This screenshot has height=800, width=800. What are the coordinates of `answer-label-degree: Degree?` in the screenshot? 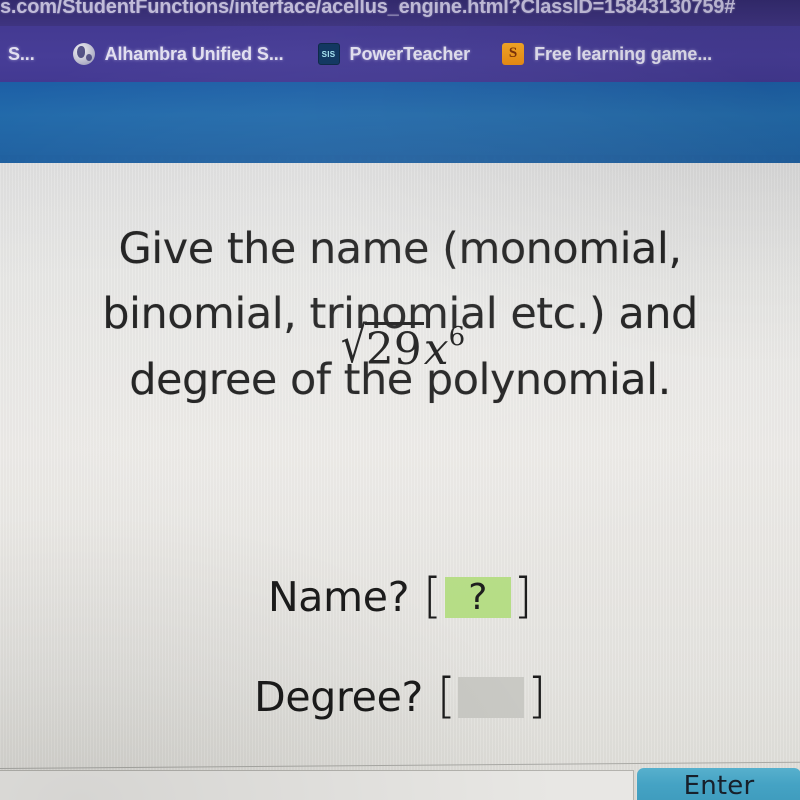 It's located at (338, 697).